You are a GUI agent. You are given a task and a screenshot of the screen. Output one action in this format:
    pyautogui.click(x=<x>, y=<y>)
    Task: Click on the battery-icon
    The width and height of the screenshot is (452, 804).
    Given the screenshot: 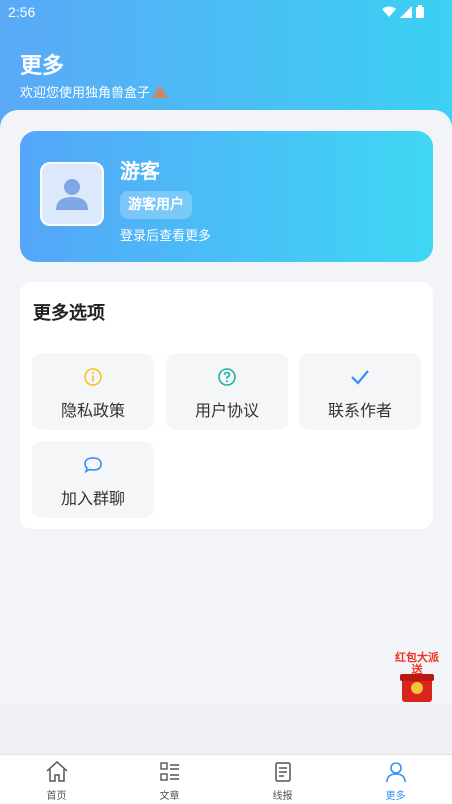 What is the action you would take?
    pyautogui.click(x=420, y=11)
    